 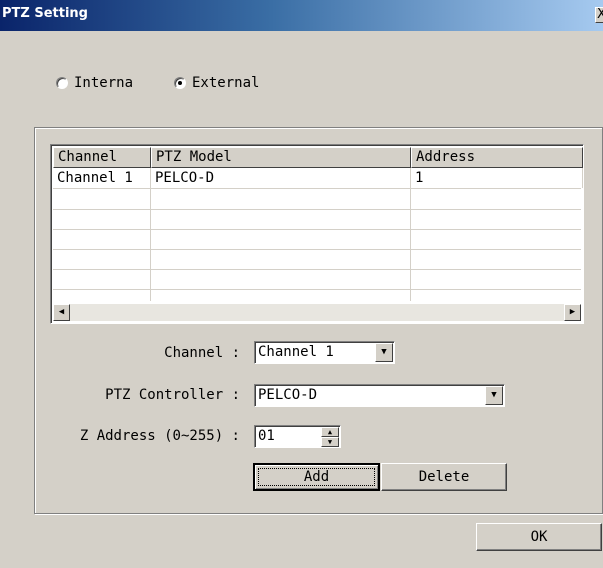 What do you see at coordinates (62, 83) in the screenshot?
I see `radio-internal-circle` at bounding box center [62, 83].